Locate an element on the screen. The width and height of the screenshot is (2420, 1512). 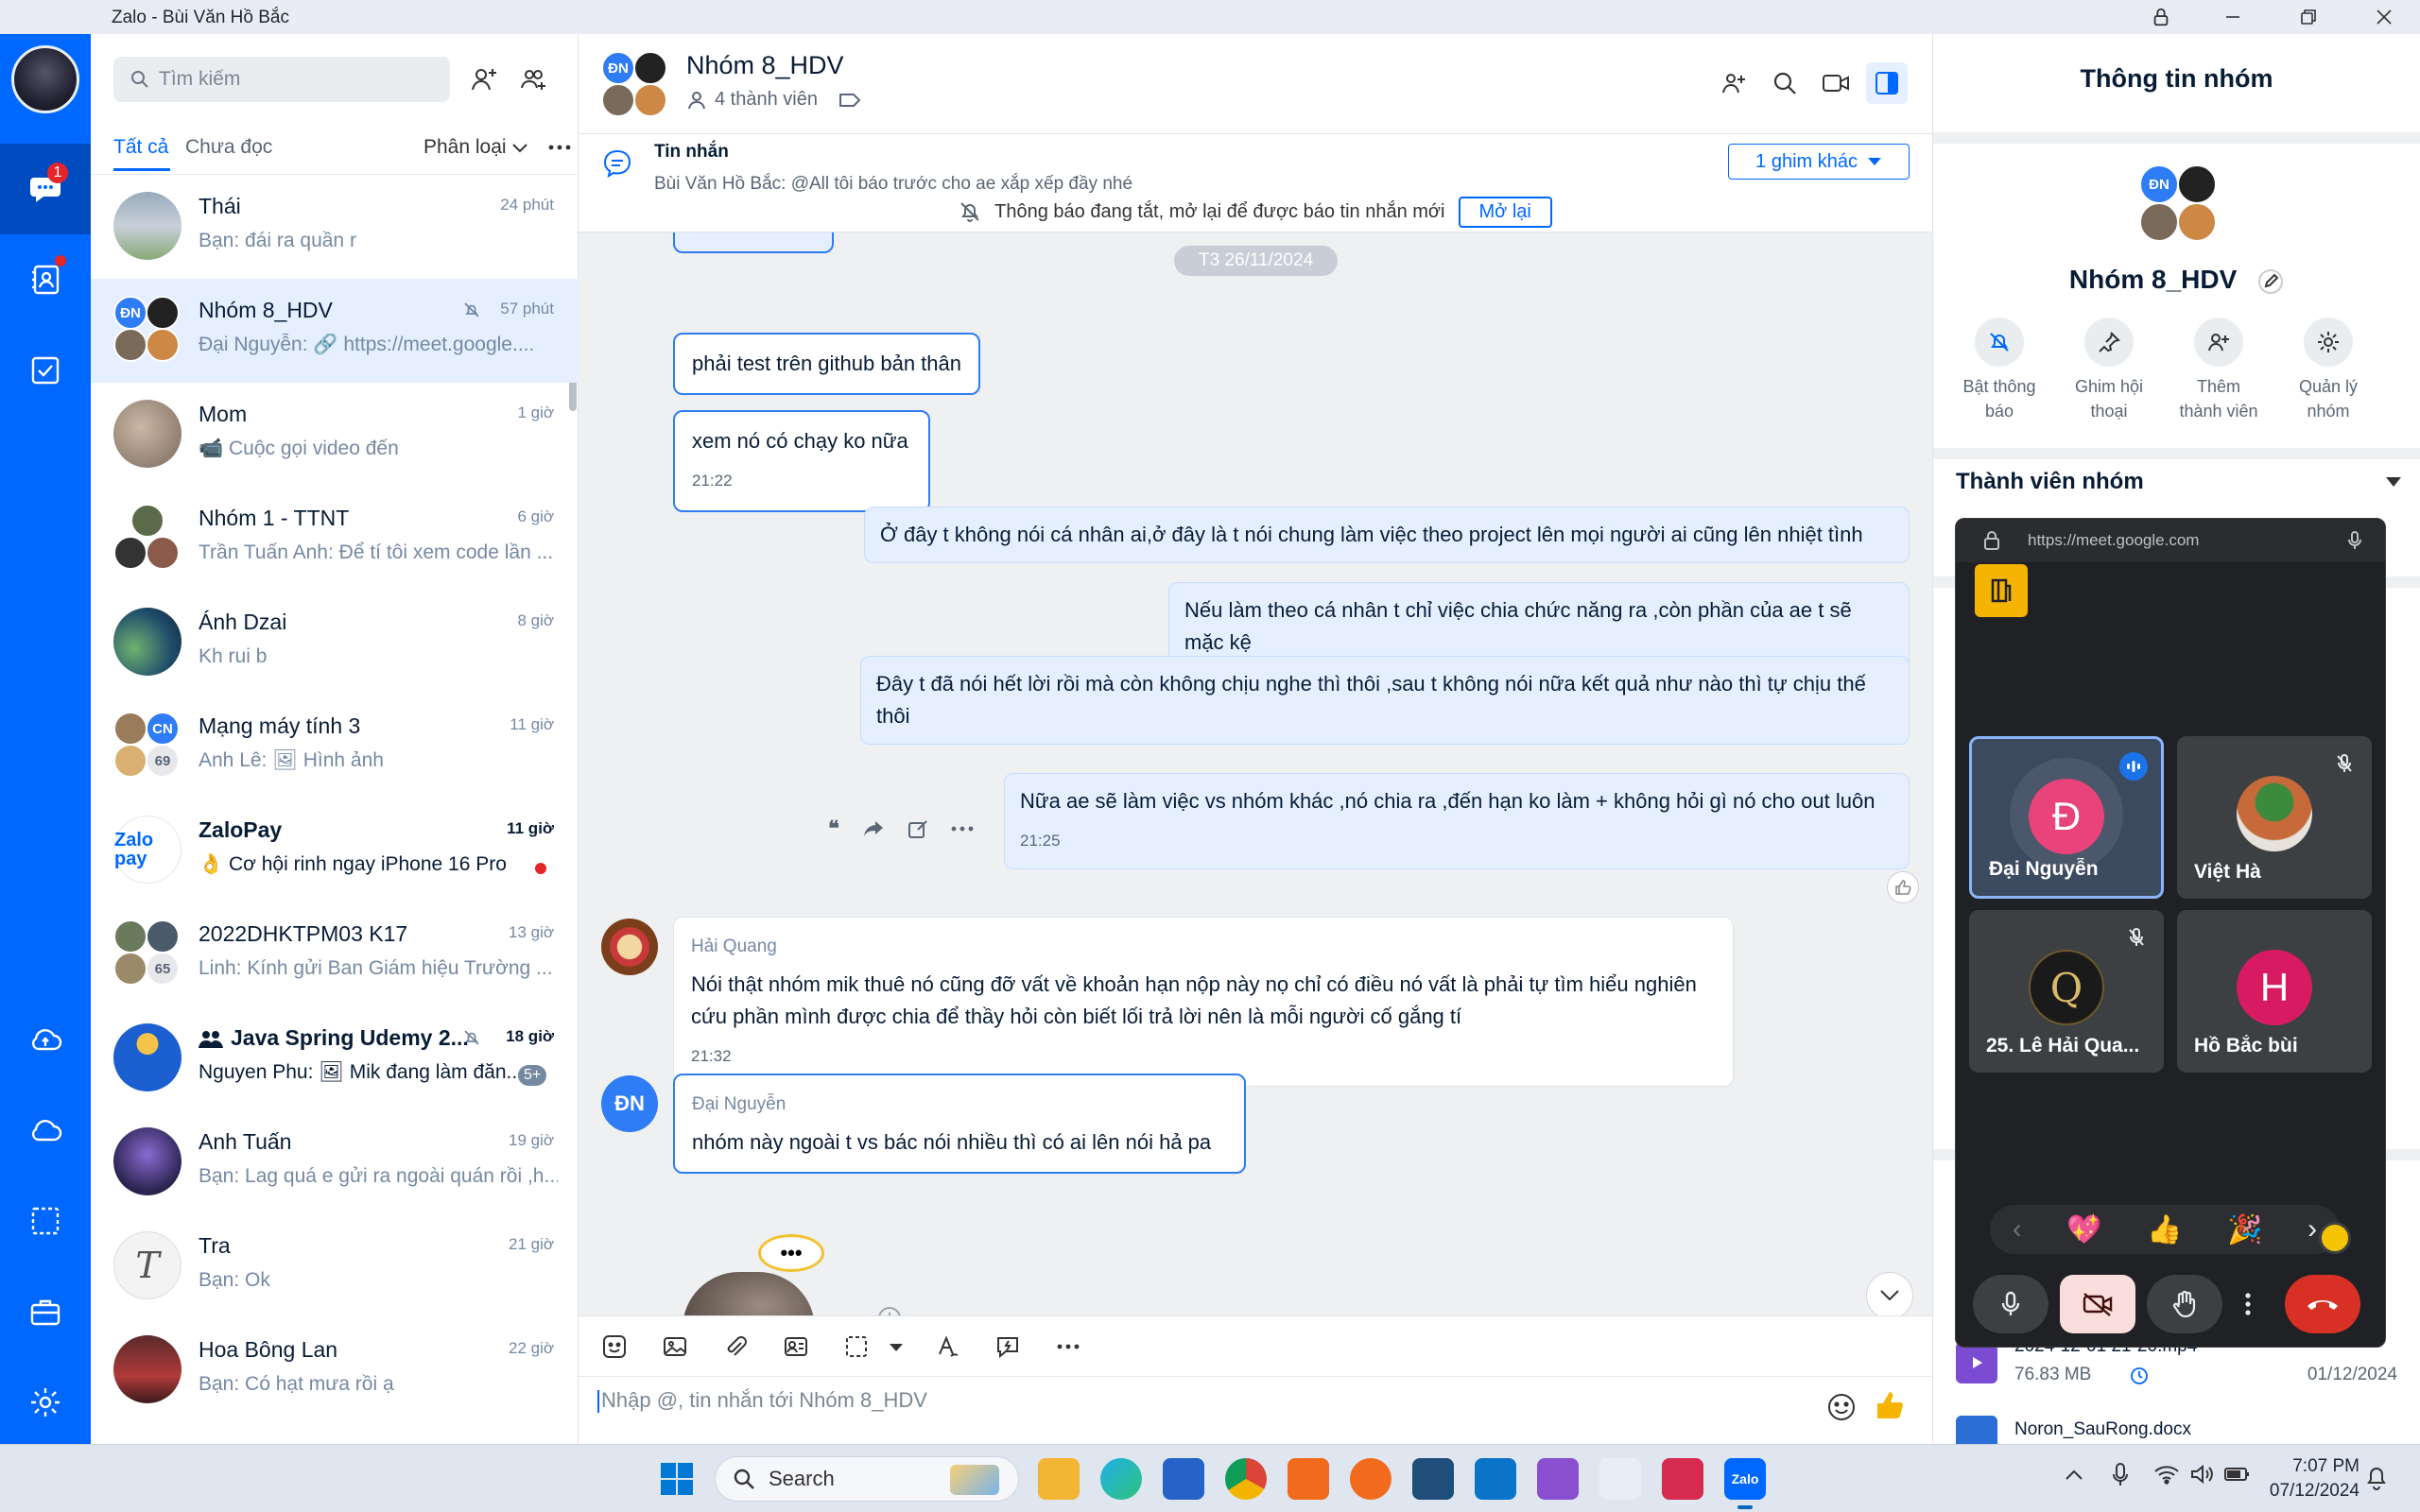
sender-avatar: ĐN is located at coordinates (629, 1103).